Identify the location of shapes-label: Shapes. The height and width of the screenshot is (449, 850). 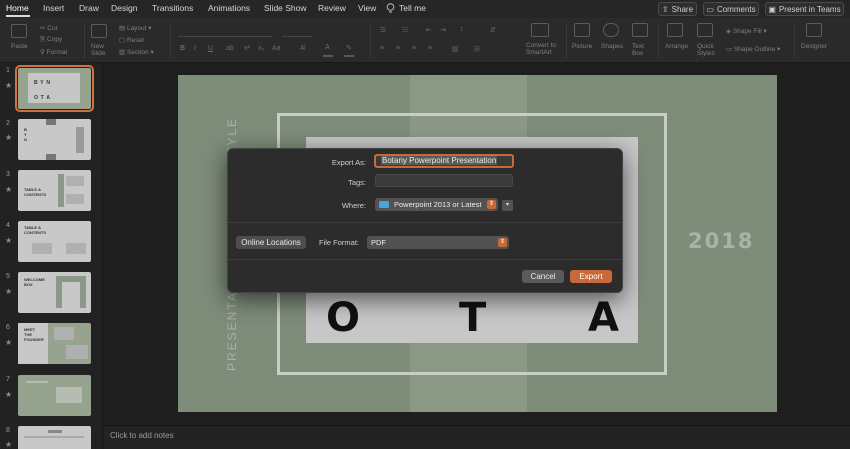
(612, 46).